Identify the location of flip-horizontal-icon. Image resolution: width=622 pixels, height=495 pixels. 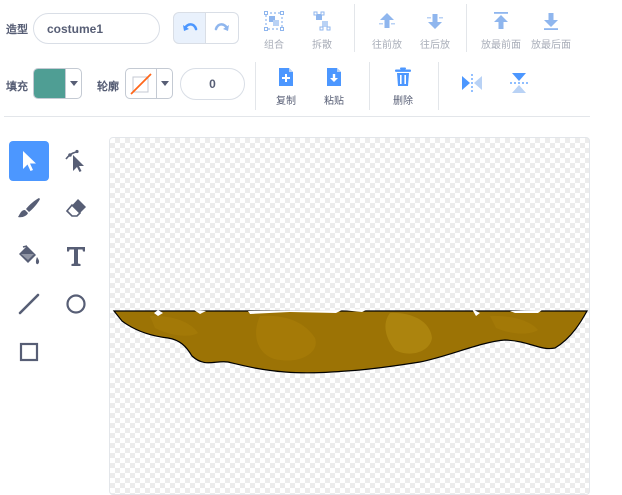
(472, 83).